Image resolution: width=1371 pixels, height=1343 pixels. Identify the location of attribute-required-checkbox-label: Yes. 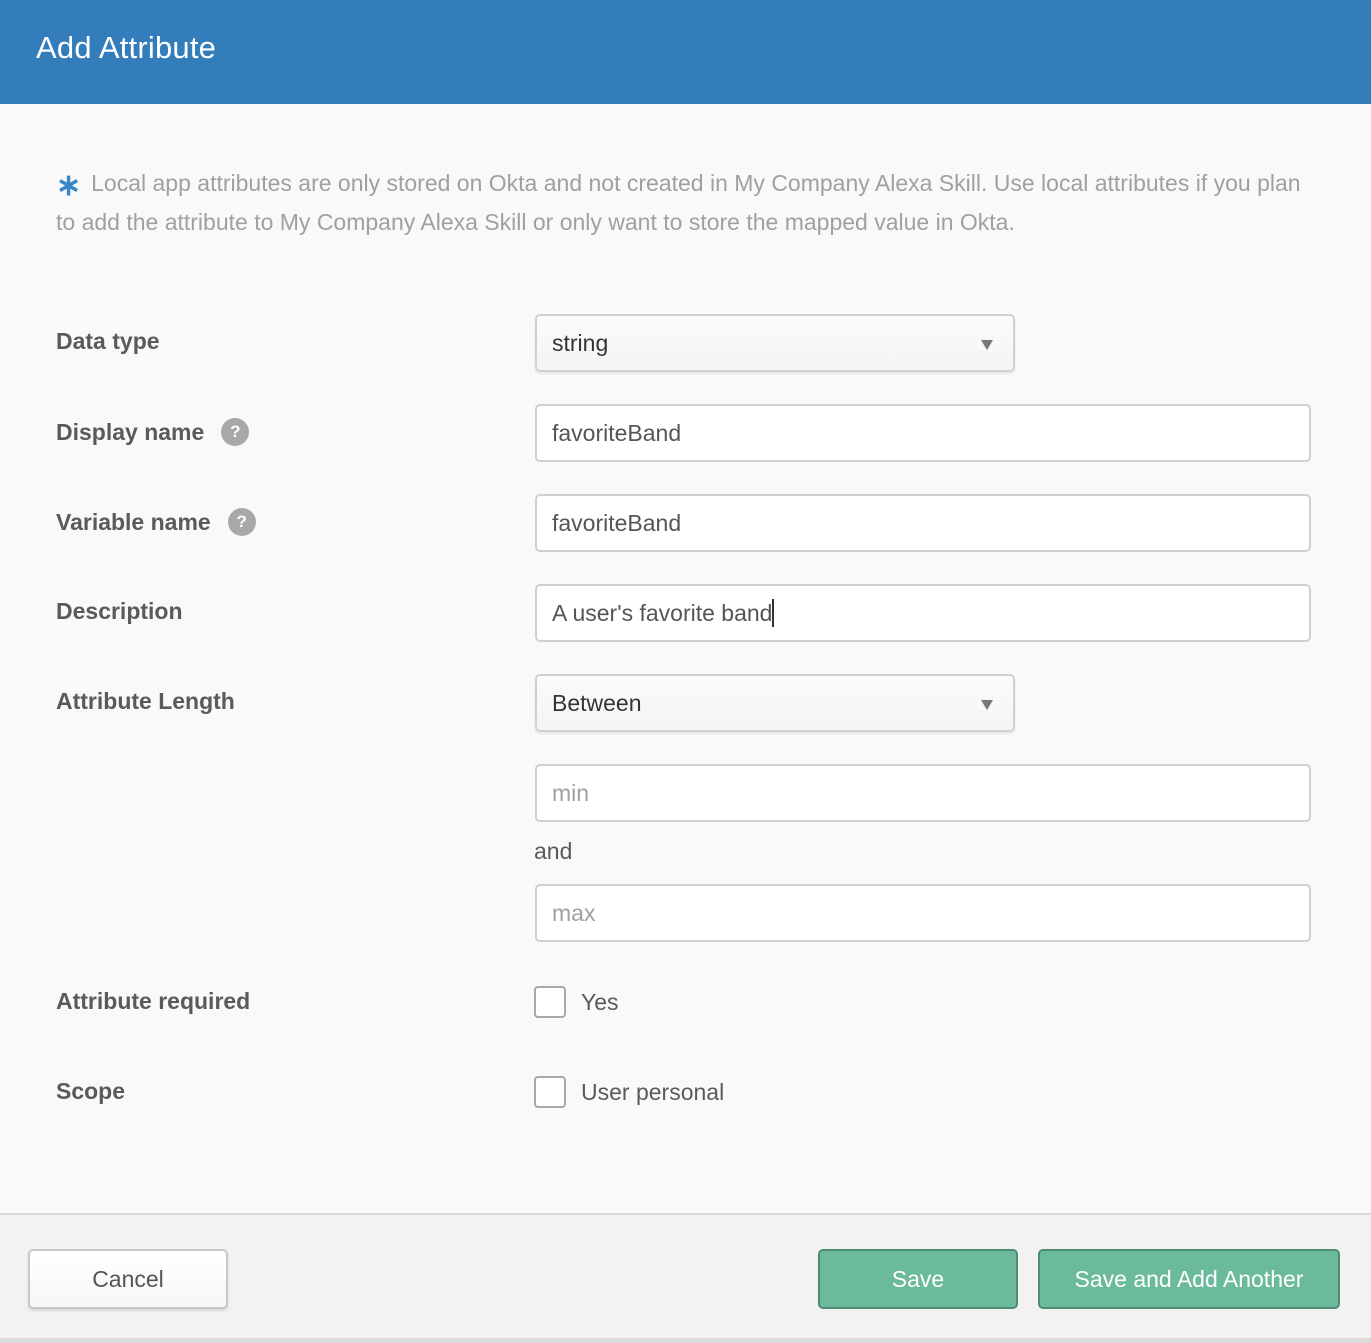
(600, 1002).